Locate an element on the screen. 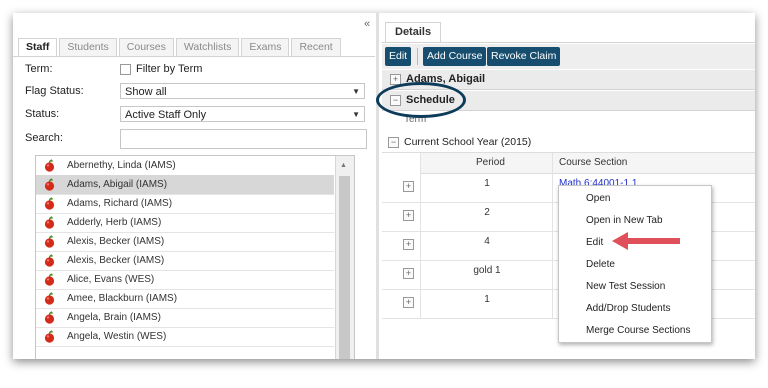 Image resolution: width=768 pixels, height=388 pixels. filter-by-term-label: Filter by Term is located at coordinates (169, 69).